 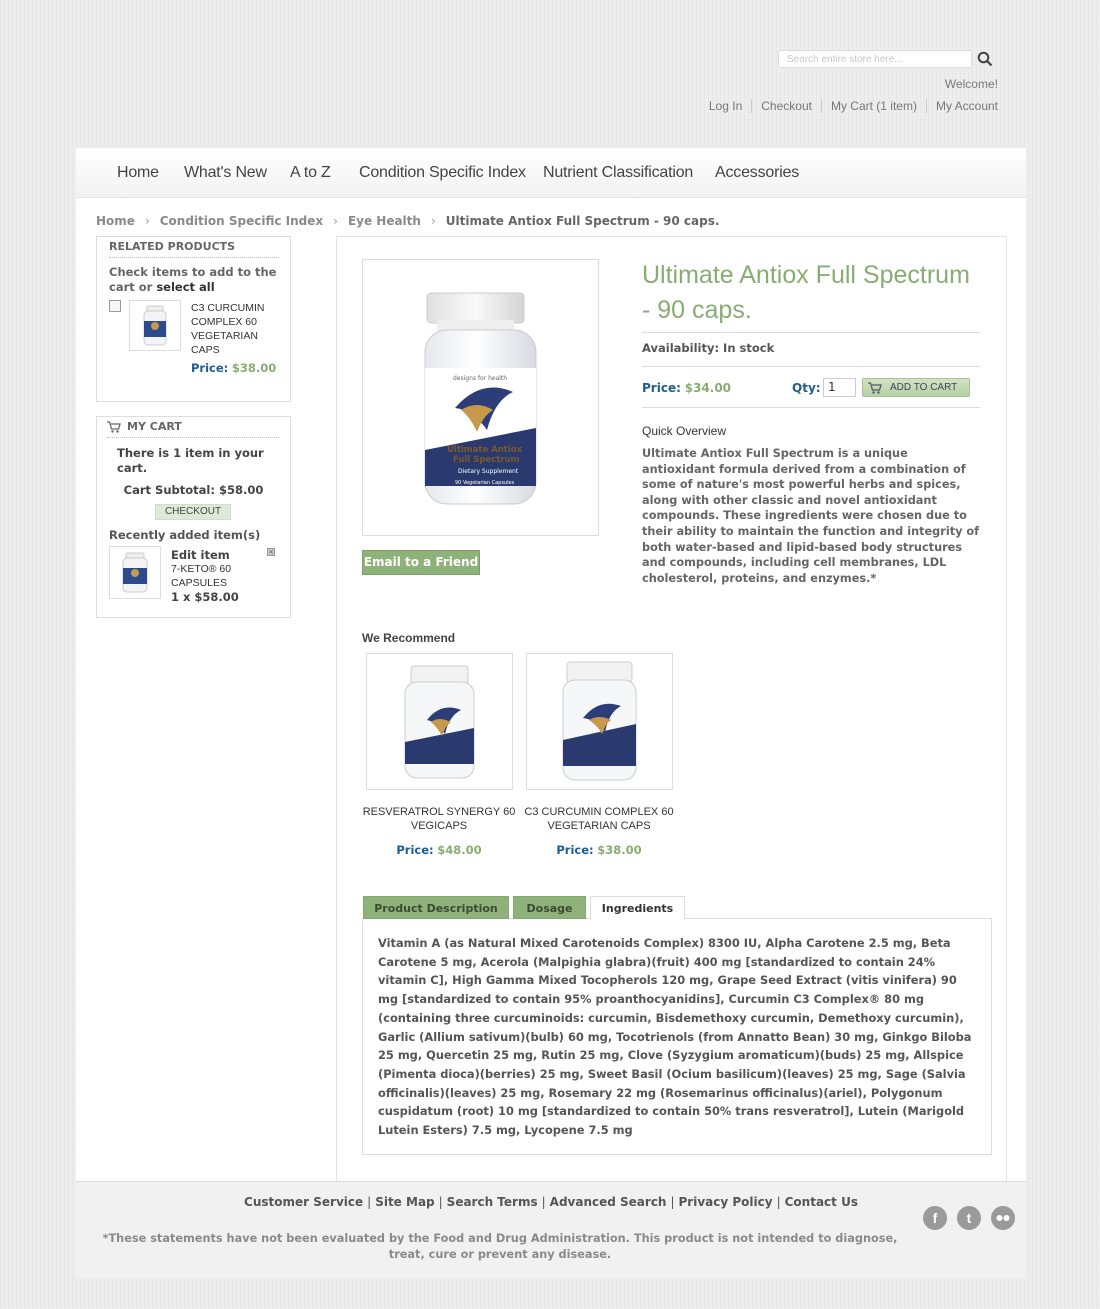 What do you see at coordinates (421, 562) in the screenshot?
I see `email-friend-button: Email to a Friend` at bounding box center [421, 562].